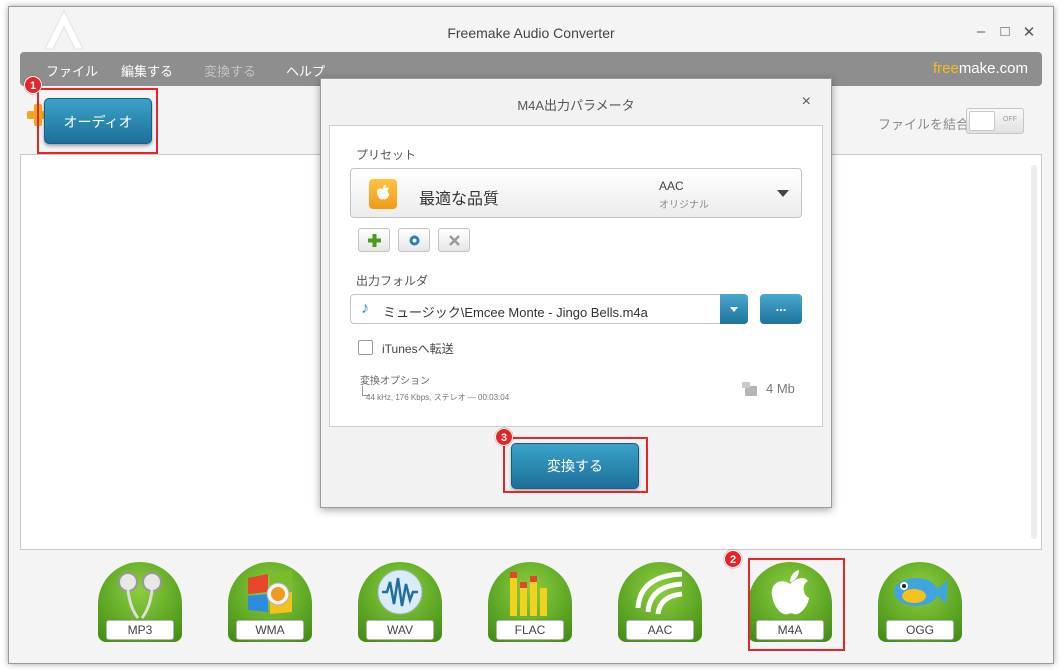 This screenshot has height=670, width=1060. I want to click on toggle-knob, so click(982, 121).